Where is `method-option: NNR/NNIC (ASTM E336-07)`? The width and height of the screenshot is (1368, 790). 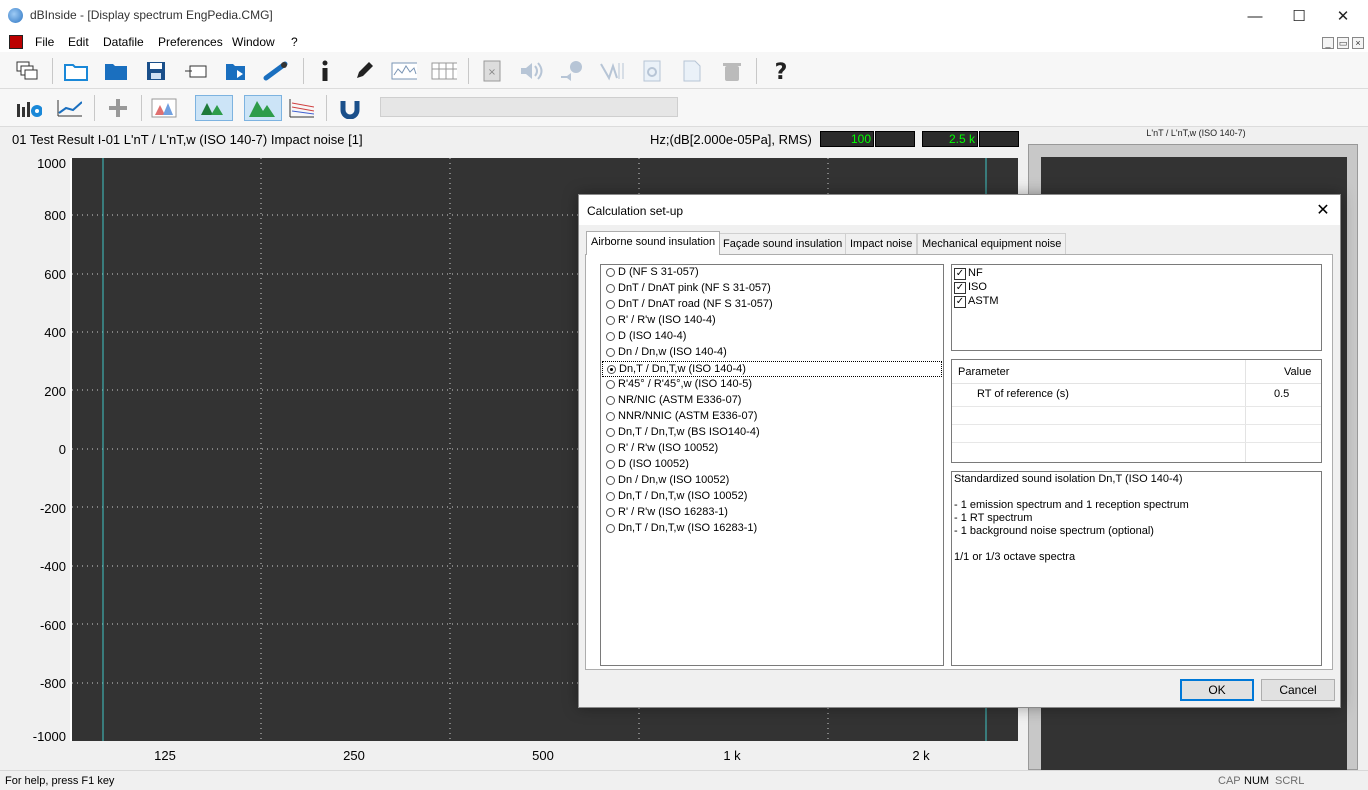
method-option: NNR/NNIC (ASTM E336-07) is located at coordinates (772, 417).